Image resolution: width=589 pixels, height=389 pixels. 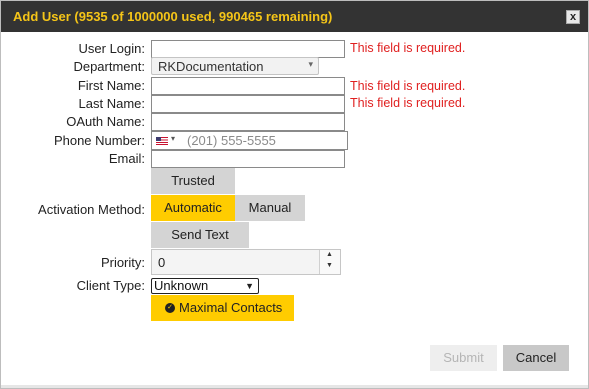 I want to click on client-type-value: Unknown, so click(x=181, y=285).